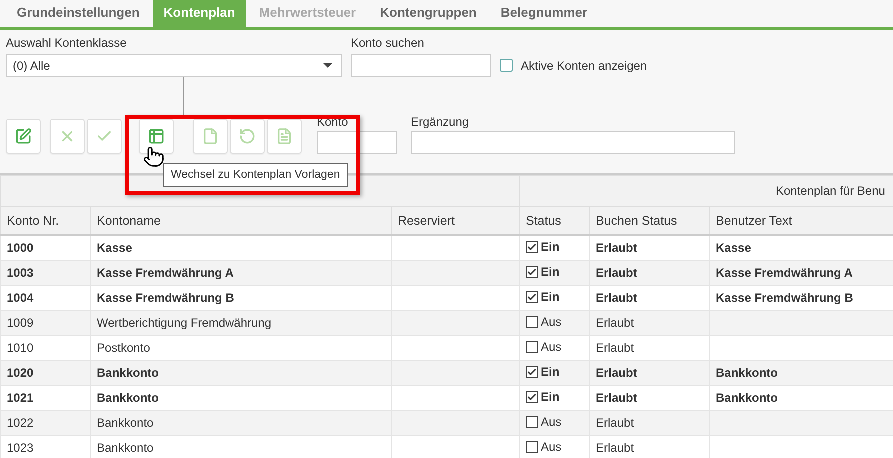 This screenshot has width=893, height=458. I want to click on edit-icon, so click(23, 136).